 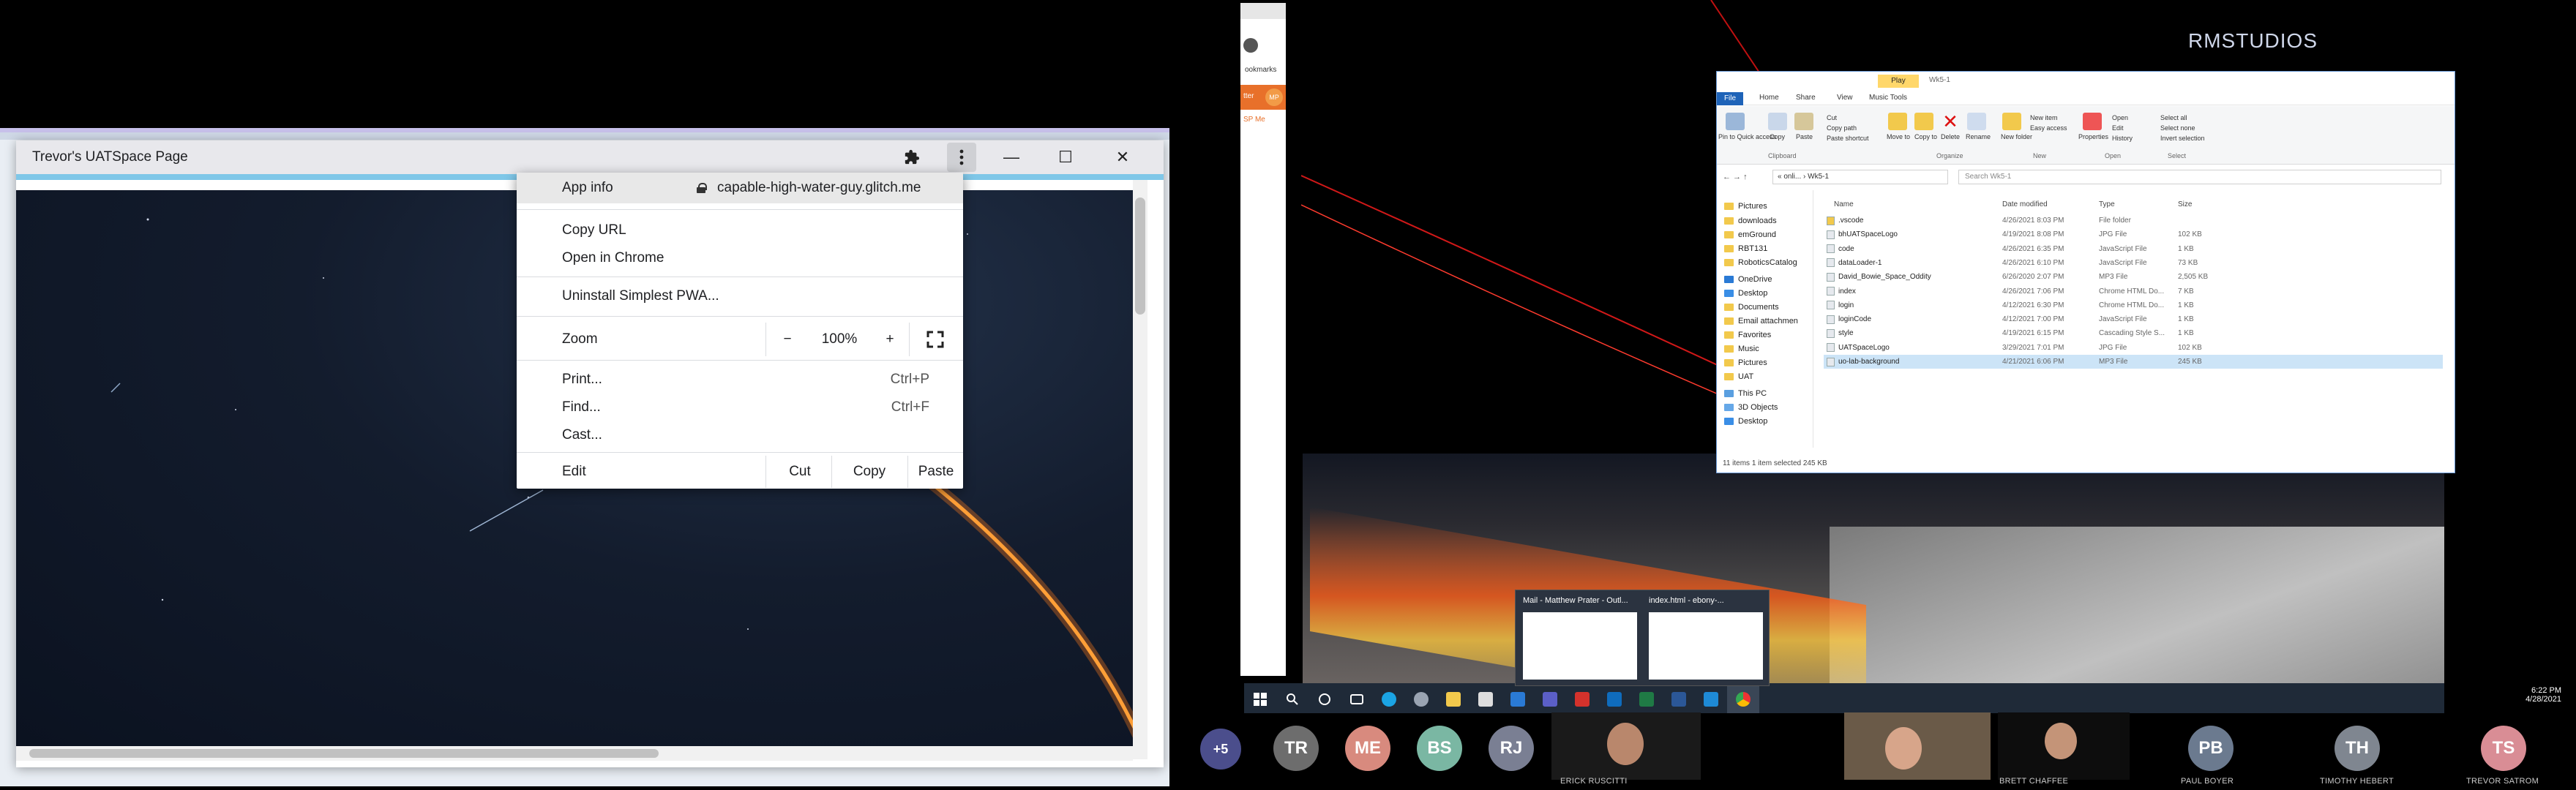 I want to click on tab-file: File, so click(x=1730, y=98).